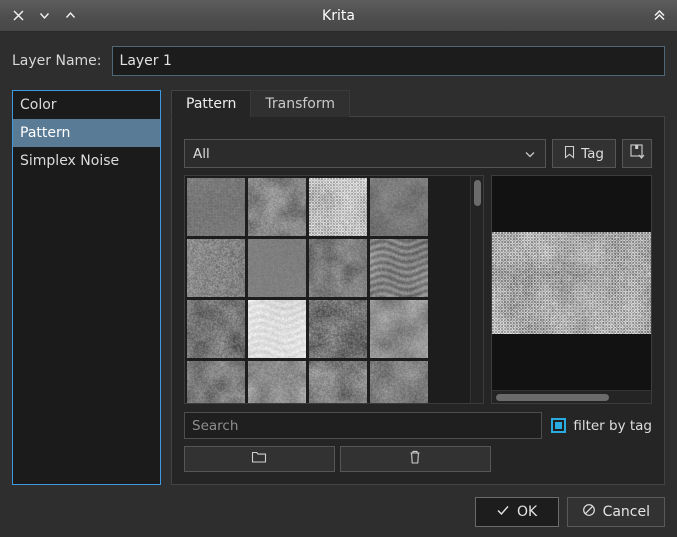 This screenshot has height=537, width=677. What do you see at coordinates (612, 425) in the screenshot?
I see `filter-by-tag-label: filter by tag` at bounding box center [612, 425].